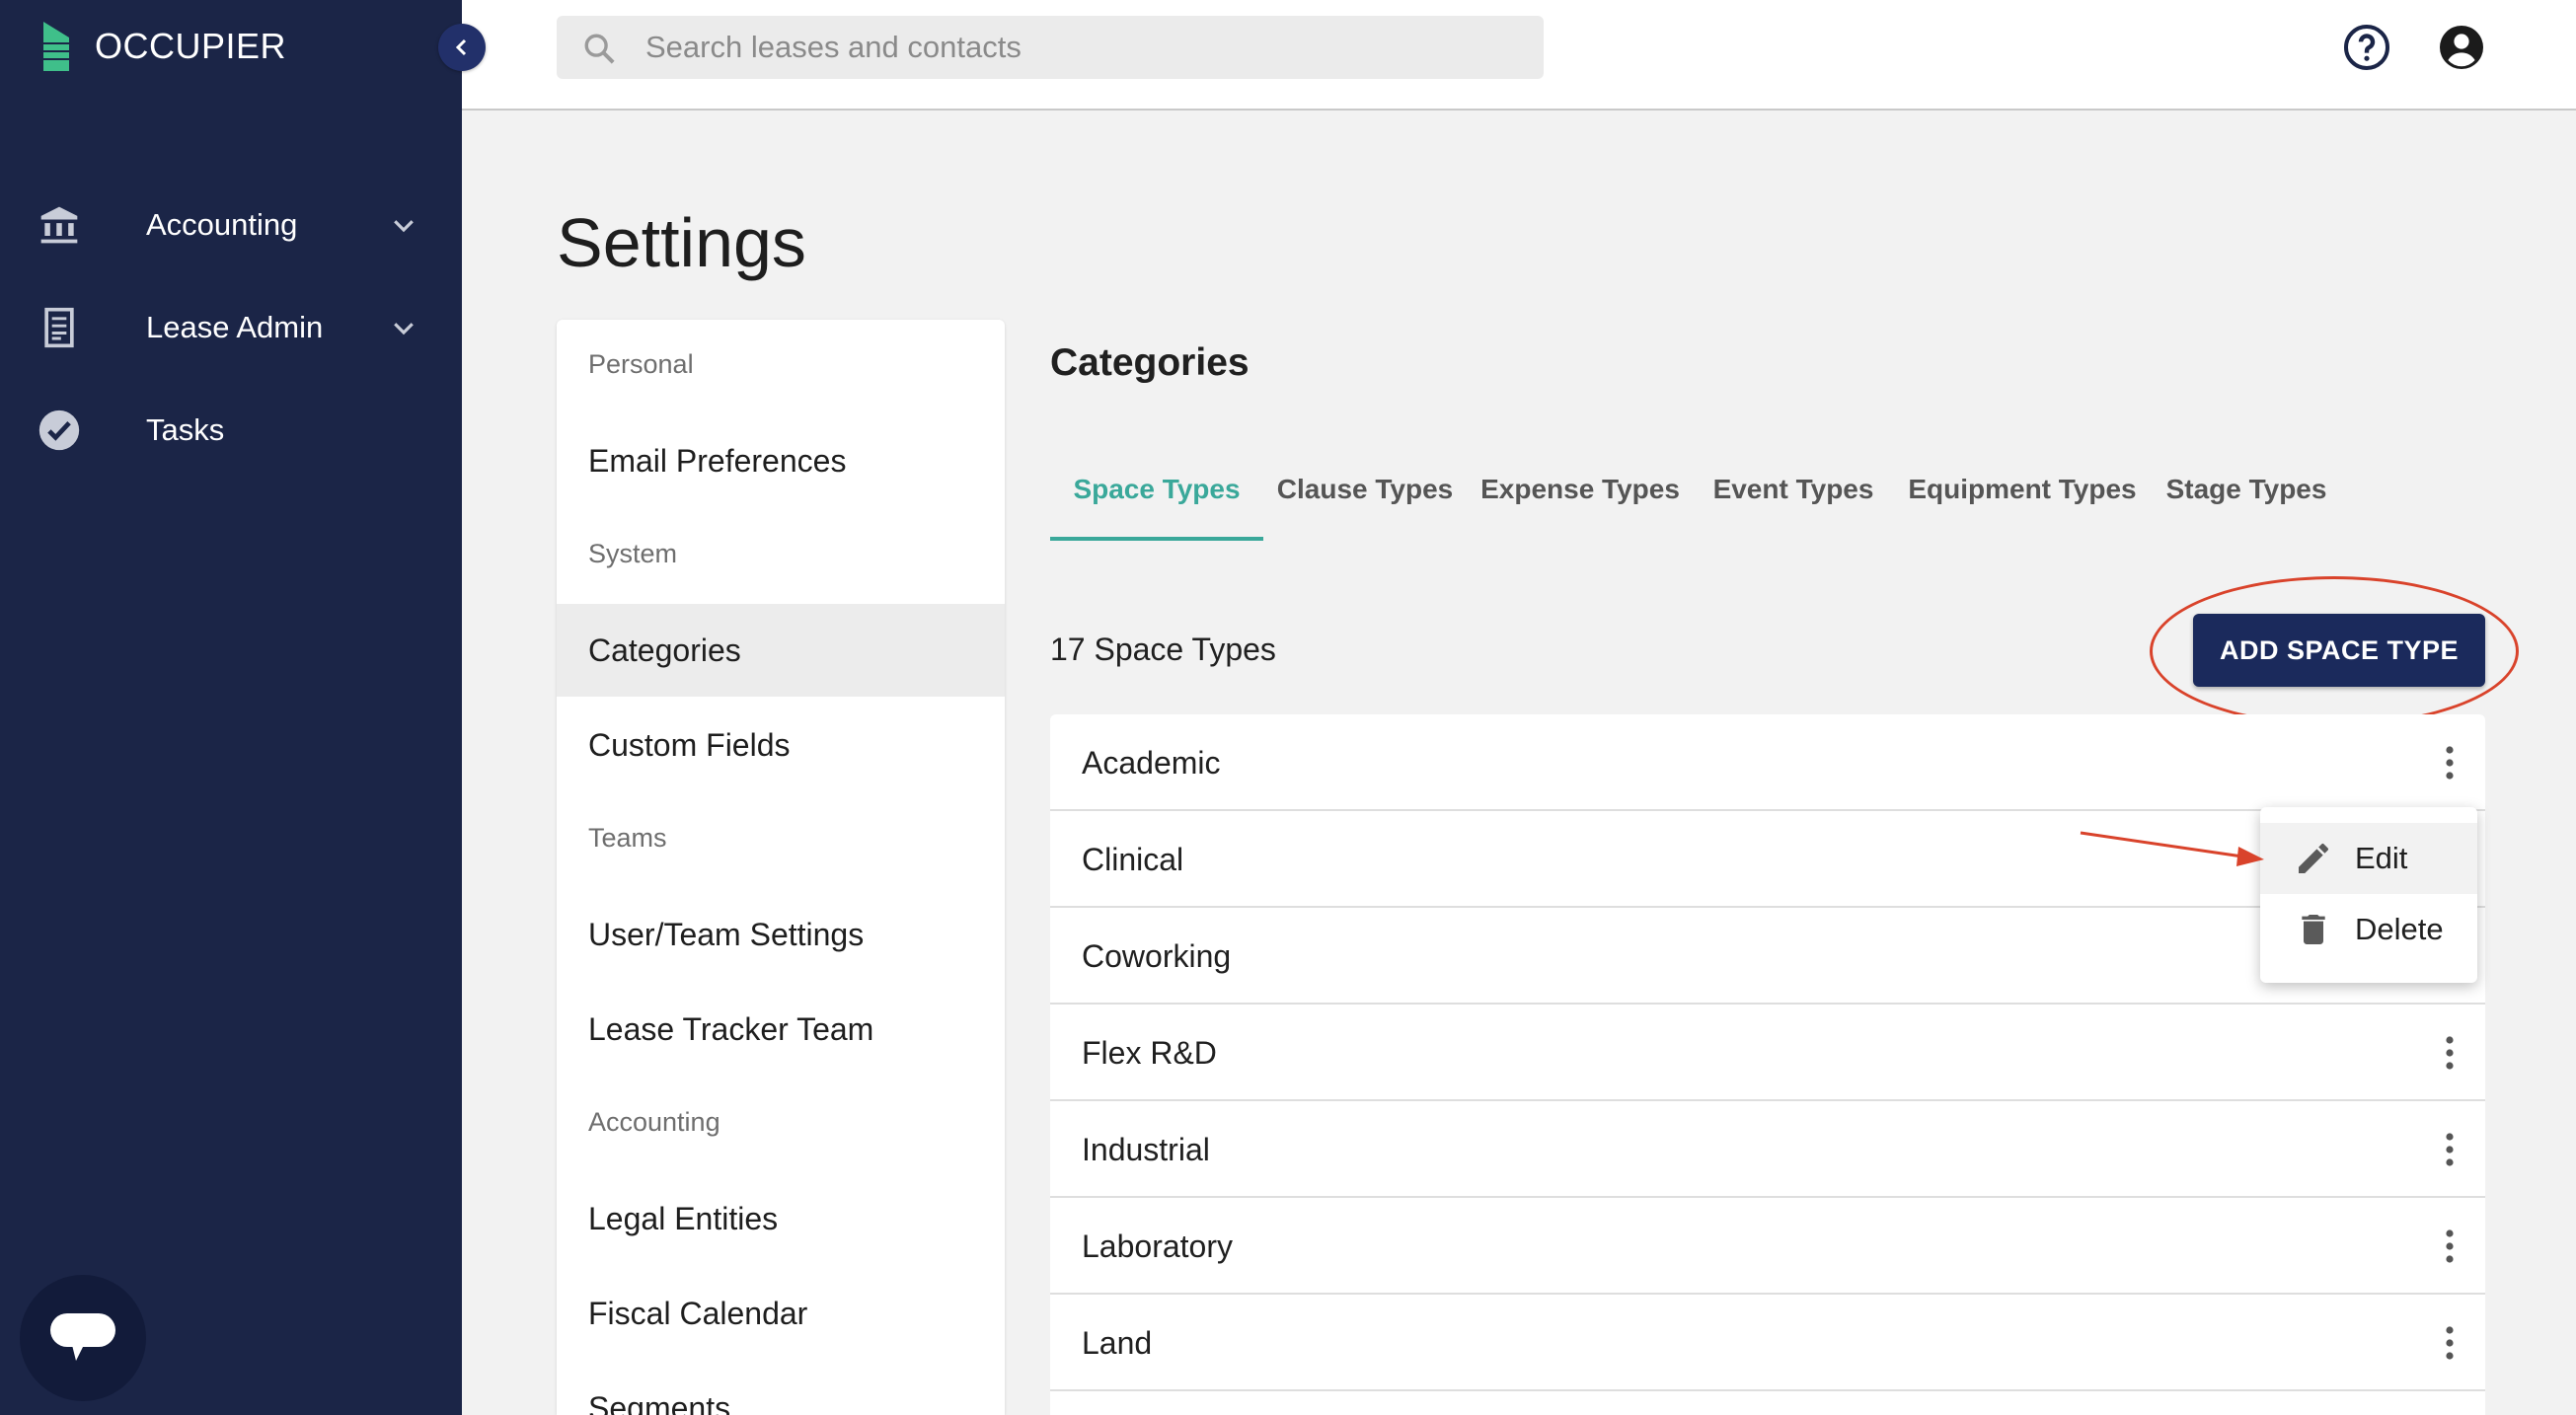  I want to click on sidebar-item-tasks: Tasks, so click(231, 430).